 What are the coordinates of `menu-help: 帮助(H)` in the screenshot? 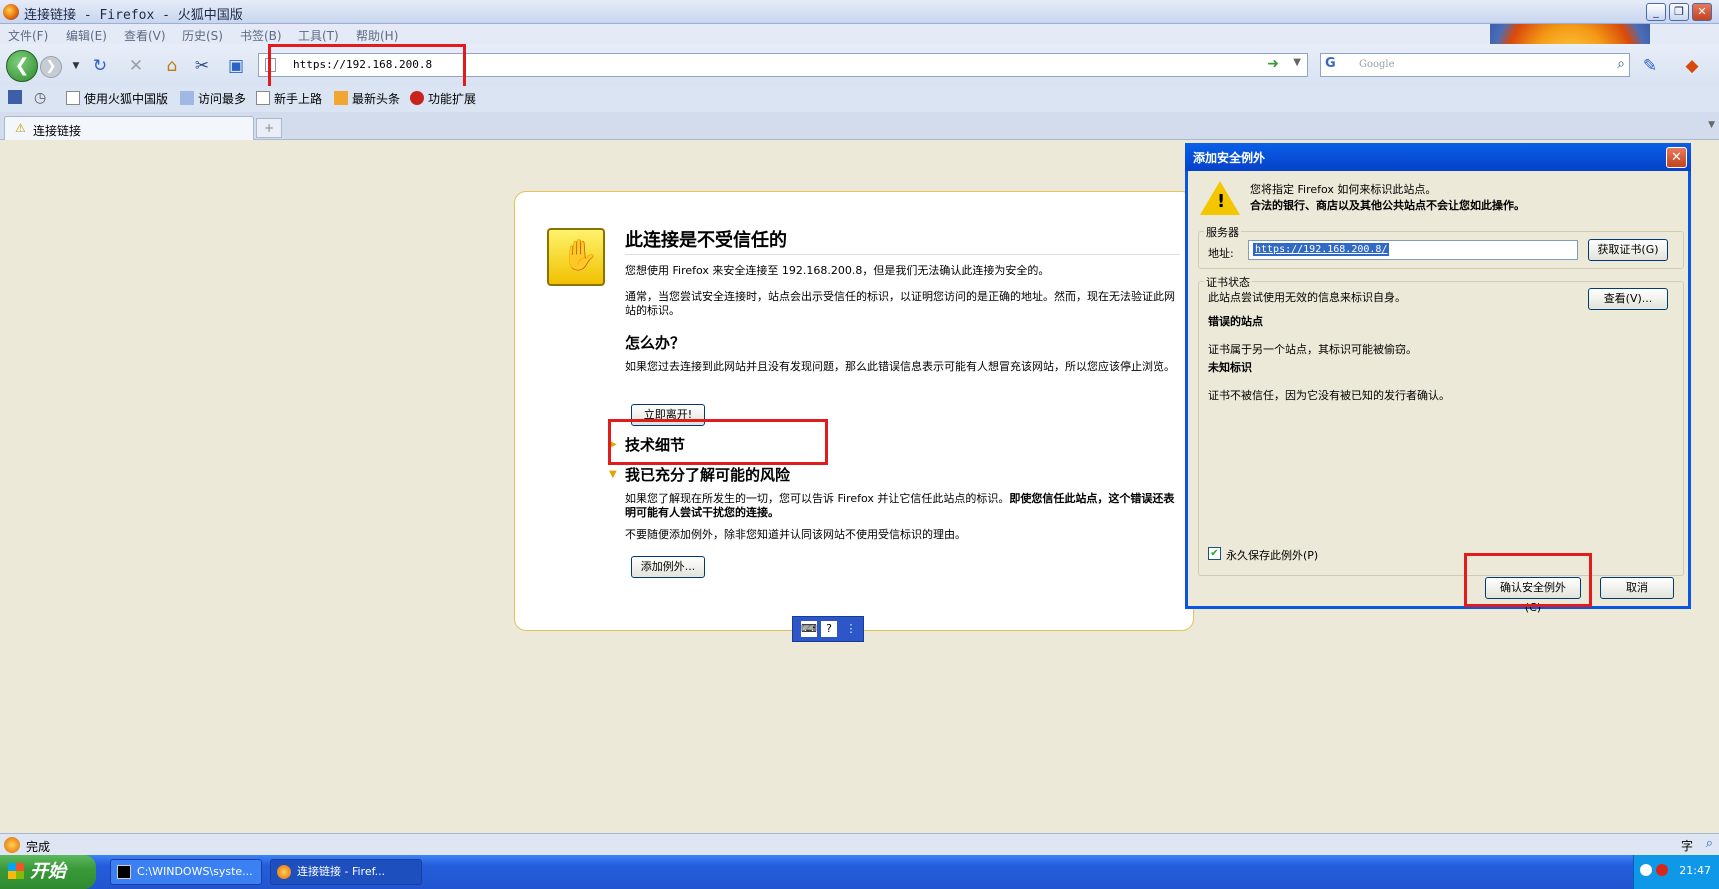 It's located at (377, 35).